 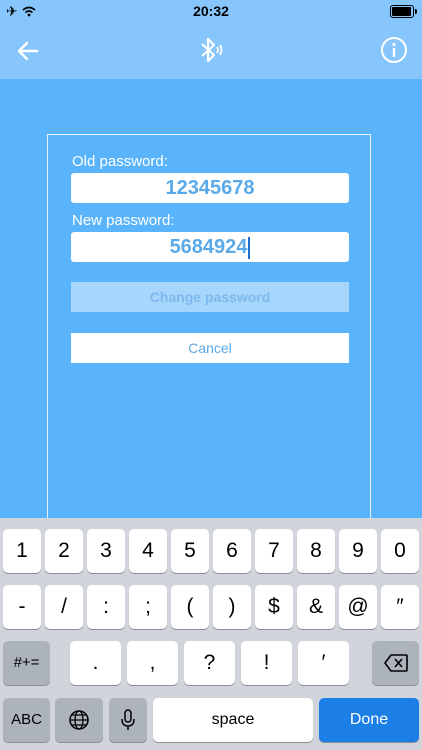 I want to click on key-abc: ABC, so click(x=26, y=720).